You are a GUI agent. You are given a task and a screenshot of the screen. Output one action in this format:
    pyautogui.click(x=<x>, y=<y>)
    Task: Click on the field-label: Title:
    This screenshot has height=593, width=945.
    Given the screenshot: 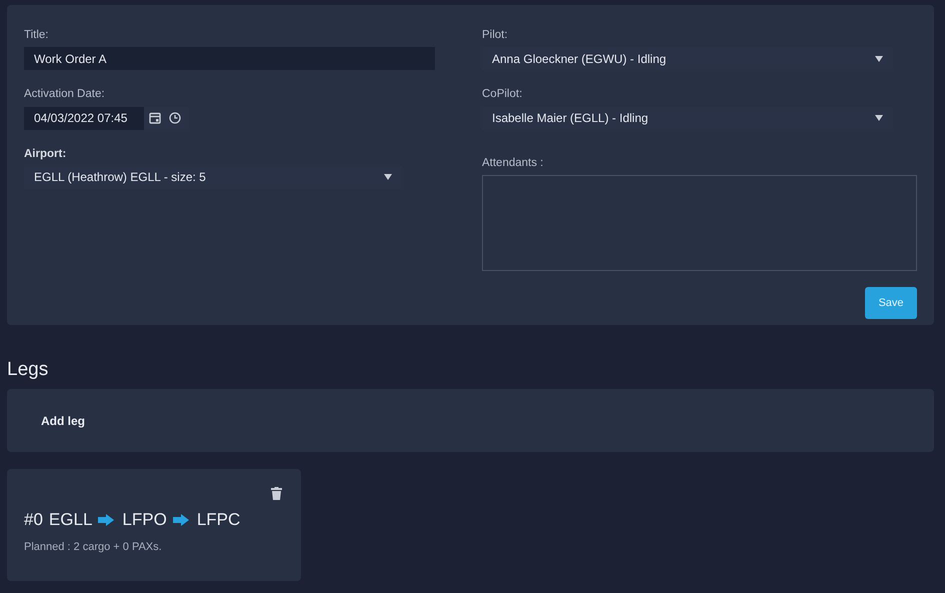 What is the action you would take?
    pyautogui.click(x=37, y=35)
    